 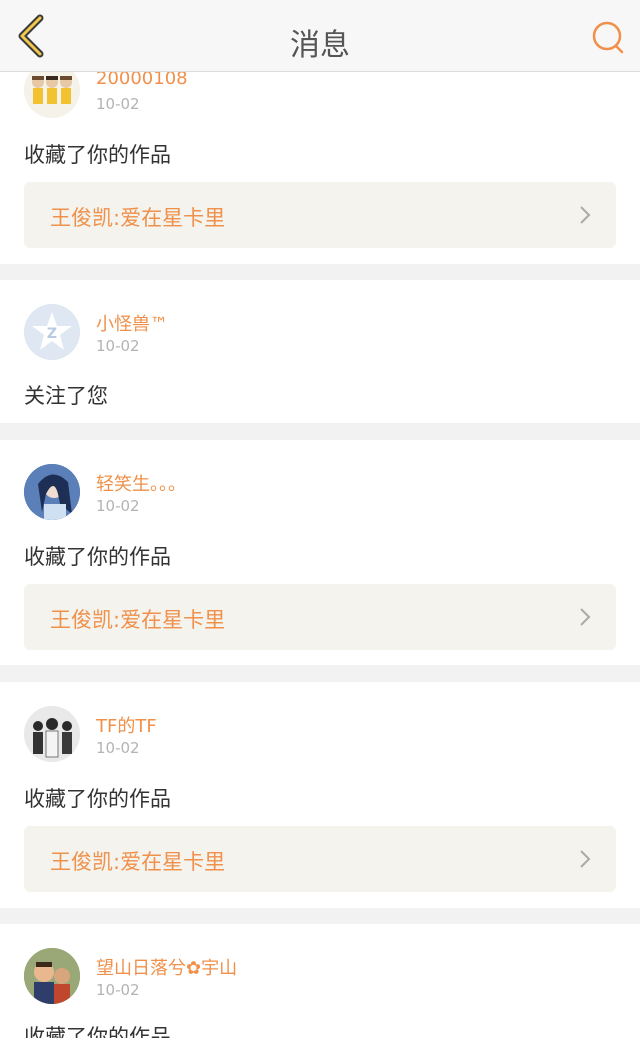 What do you see at coordinates (132, 323) in the screenshot?
I see `user-name: 小怪兽™` at bounding box center [132, 323].